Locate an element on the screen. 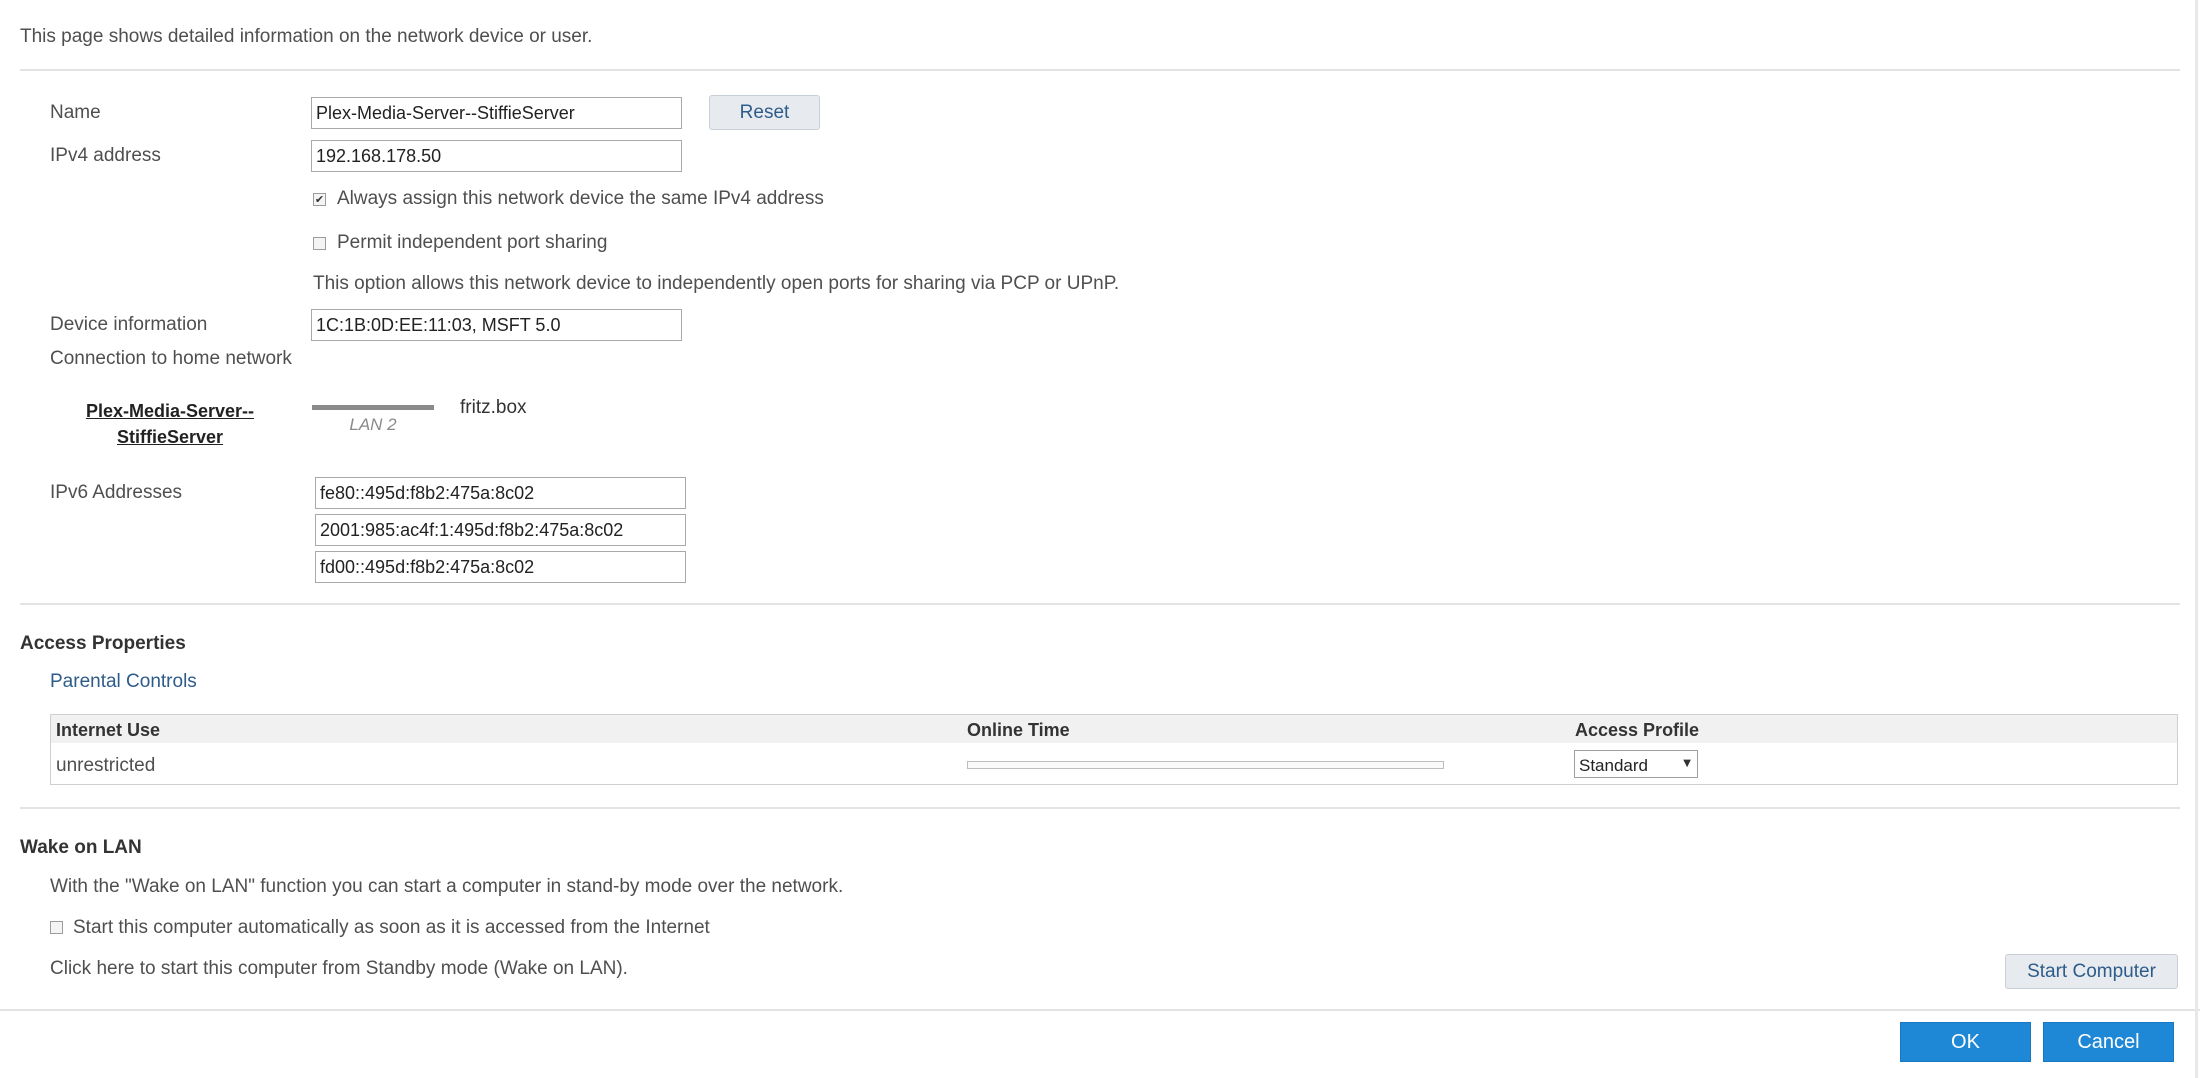 This screenshot has width=2207, height=1078. connection-label: Connection to home network is located at coordinates (171, 358).